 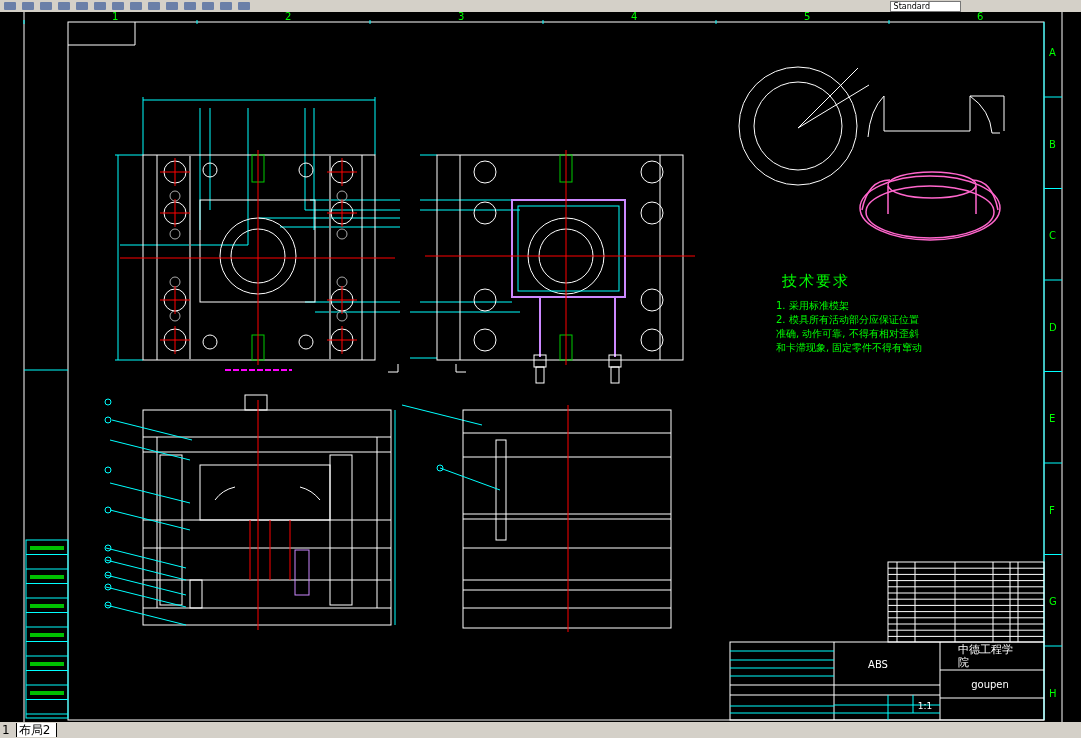 What do you see at coordinates (816, 281) in the screenshot?
I see `technical-requirements-title: 技术要求` at bounding box center [816, 281].